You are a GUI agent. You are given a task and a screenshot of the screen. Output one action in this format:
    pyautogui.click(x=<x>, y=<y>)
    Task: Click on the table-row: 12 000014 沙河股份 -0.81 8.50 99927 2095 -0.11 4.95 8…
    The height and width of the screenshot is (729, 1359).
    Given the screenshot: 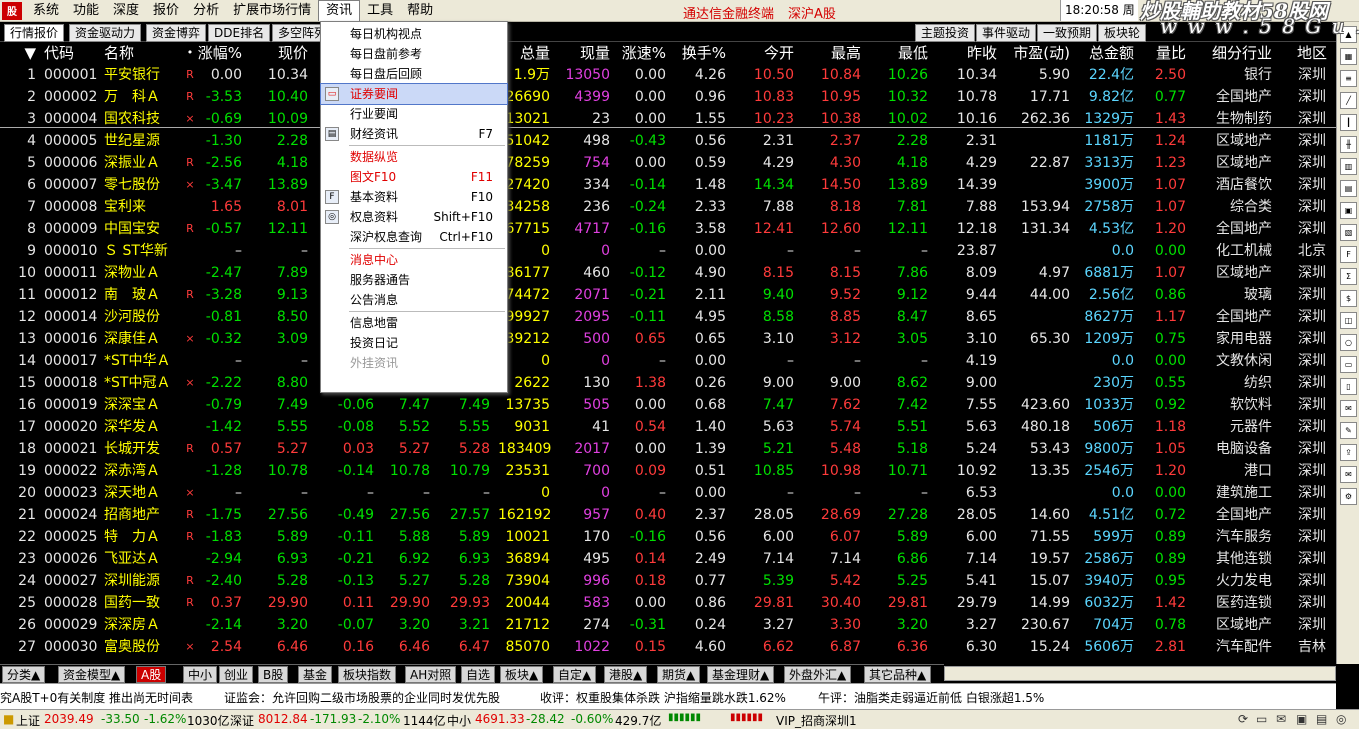 What is the action you would take?
    pyautogui.click(x=668, y=317)
    